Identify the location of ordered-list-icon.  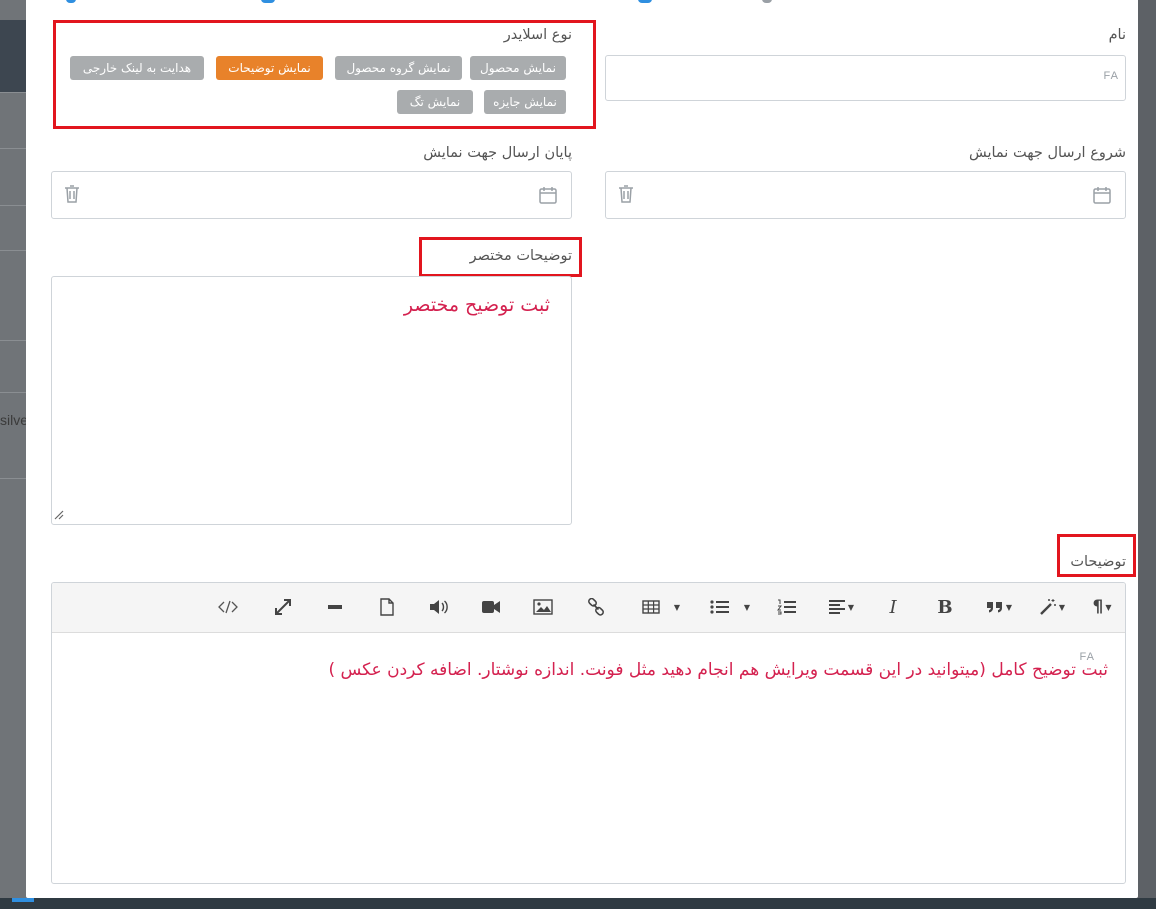
(787, 607).